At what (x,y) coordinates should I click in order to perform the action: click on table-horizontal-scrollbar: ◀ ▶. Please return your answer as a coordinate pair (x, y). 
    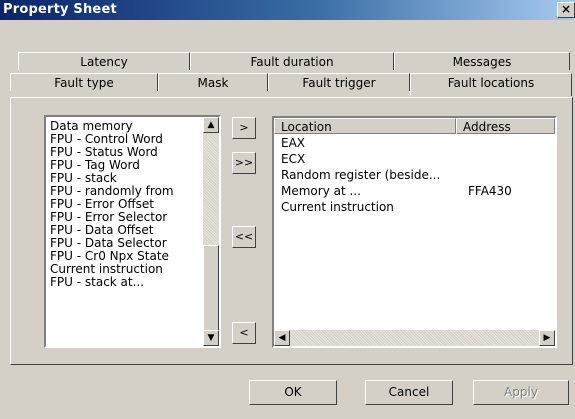
    Looking at the image, I should click on (414, 338).